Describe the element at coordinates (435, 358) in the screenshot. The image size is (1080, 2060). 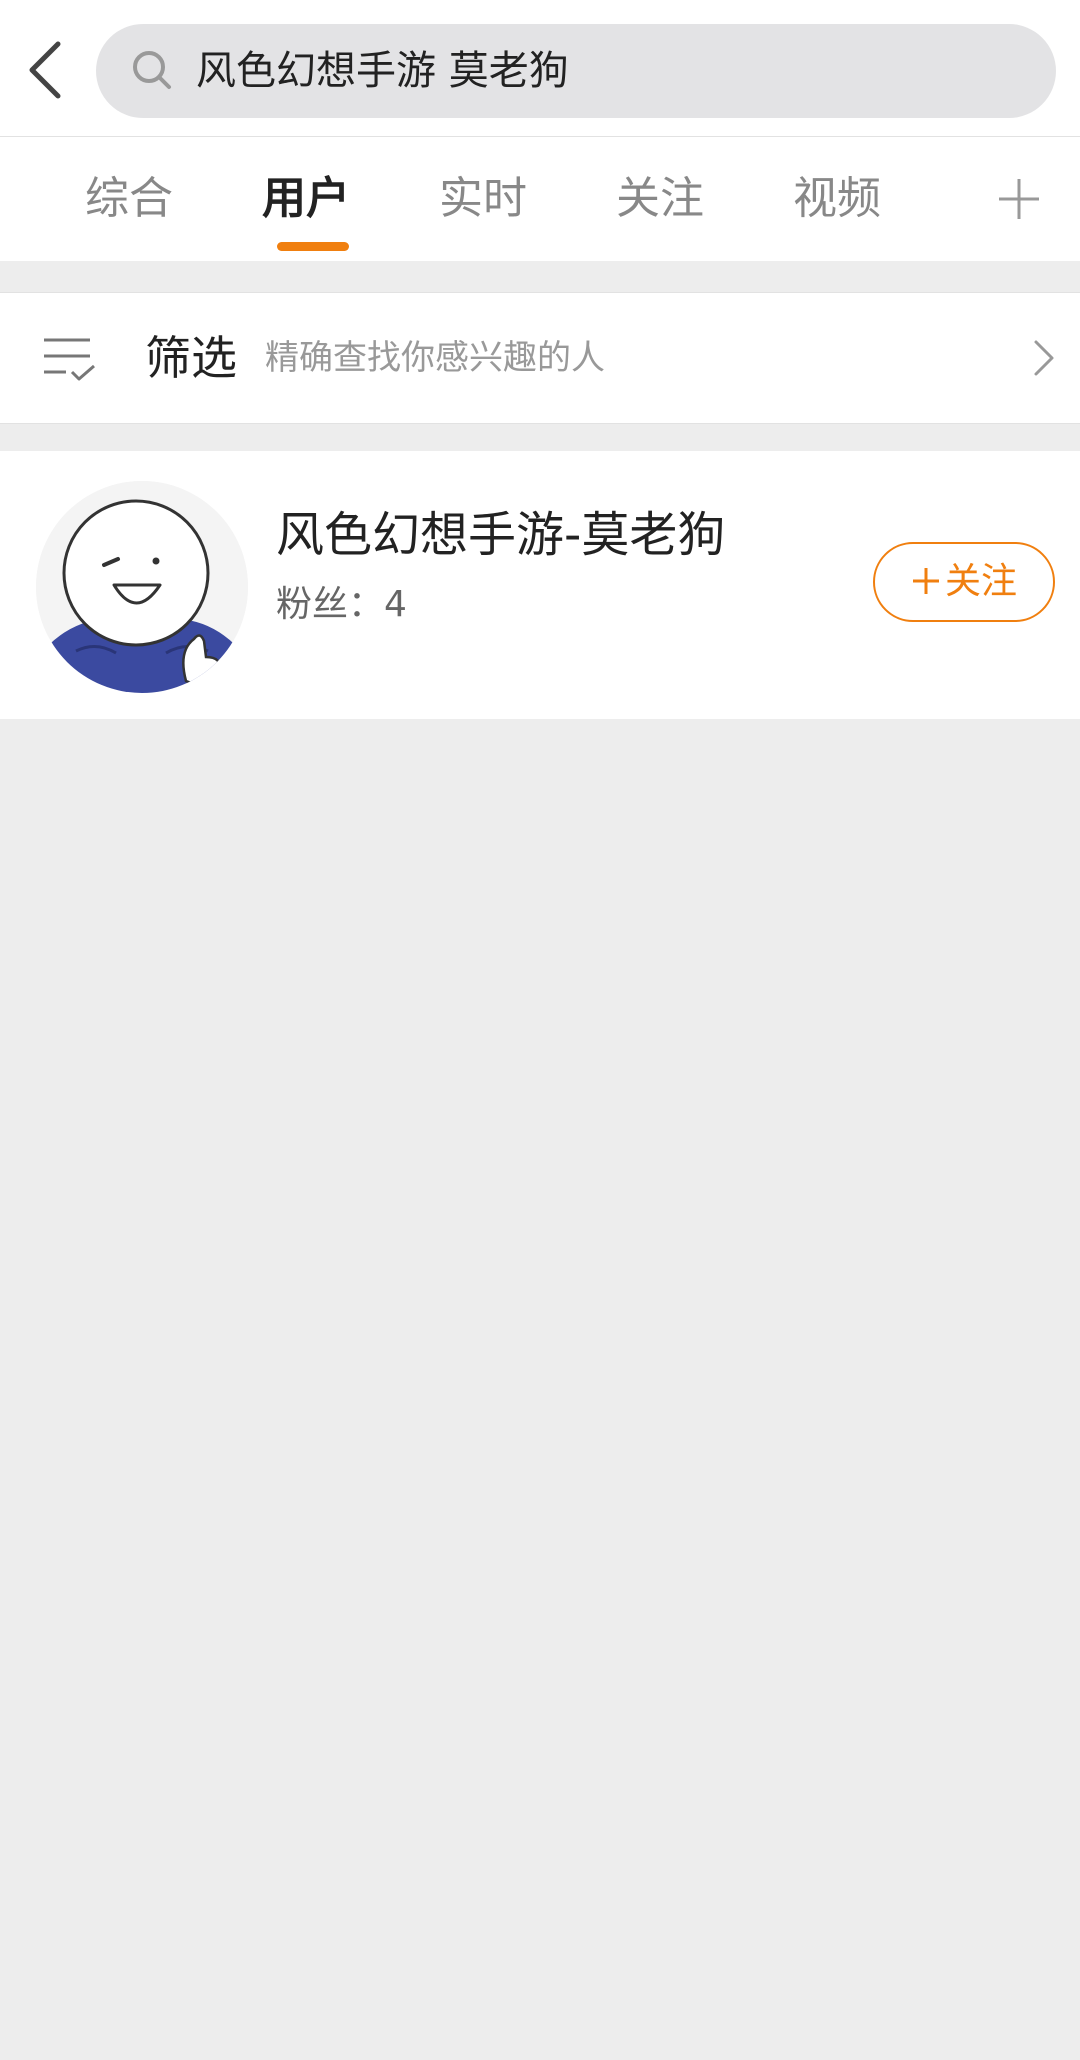
I see `filter-hint: 精确查找你感兴趣的人` at that location.